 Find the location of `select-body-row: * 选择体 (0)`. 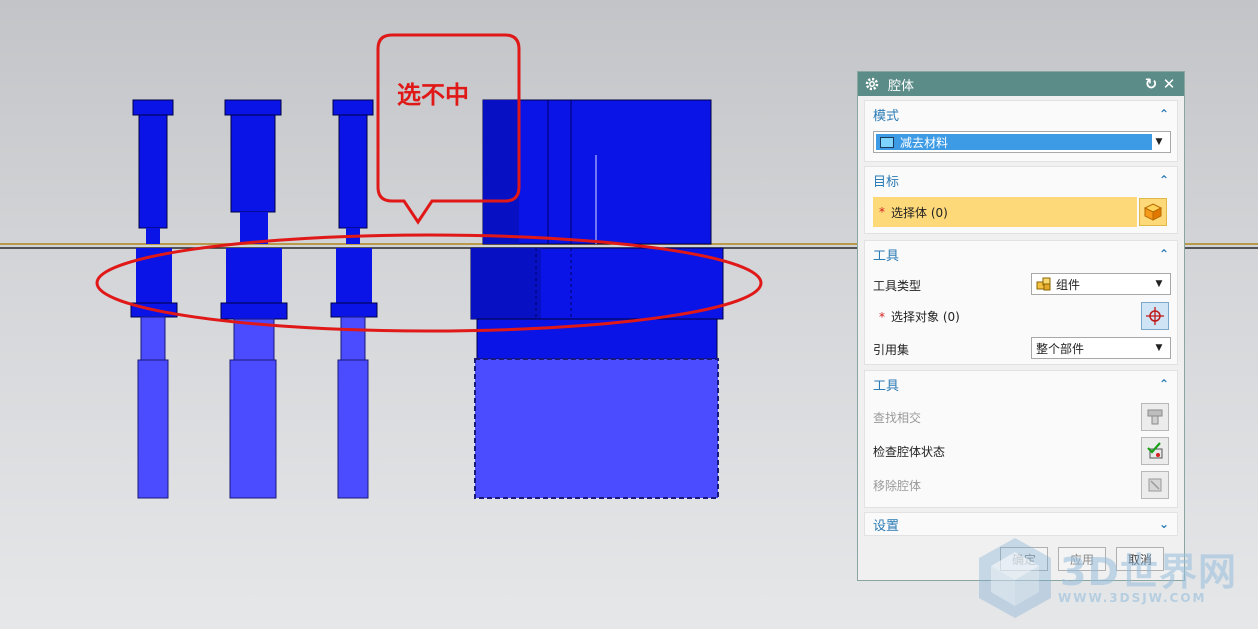

select-body-row: * 选择体 (0) is located at coordinates (1005, 212).